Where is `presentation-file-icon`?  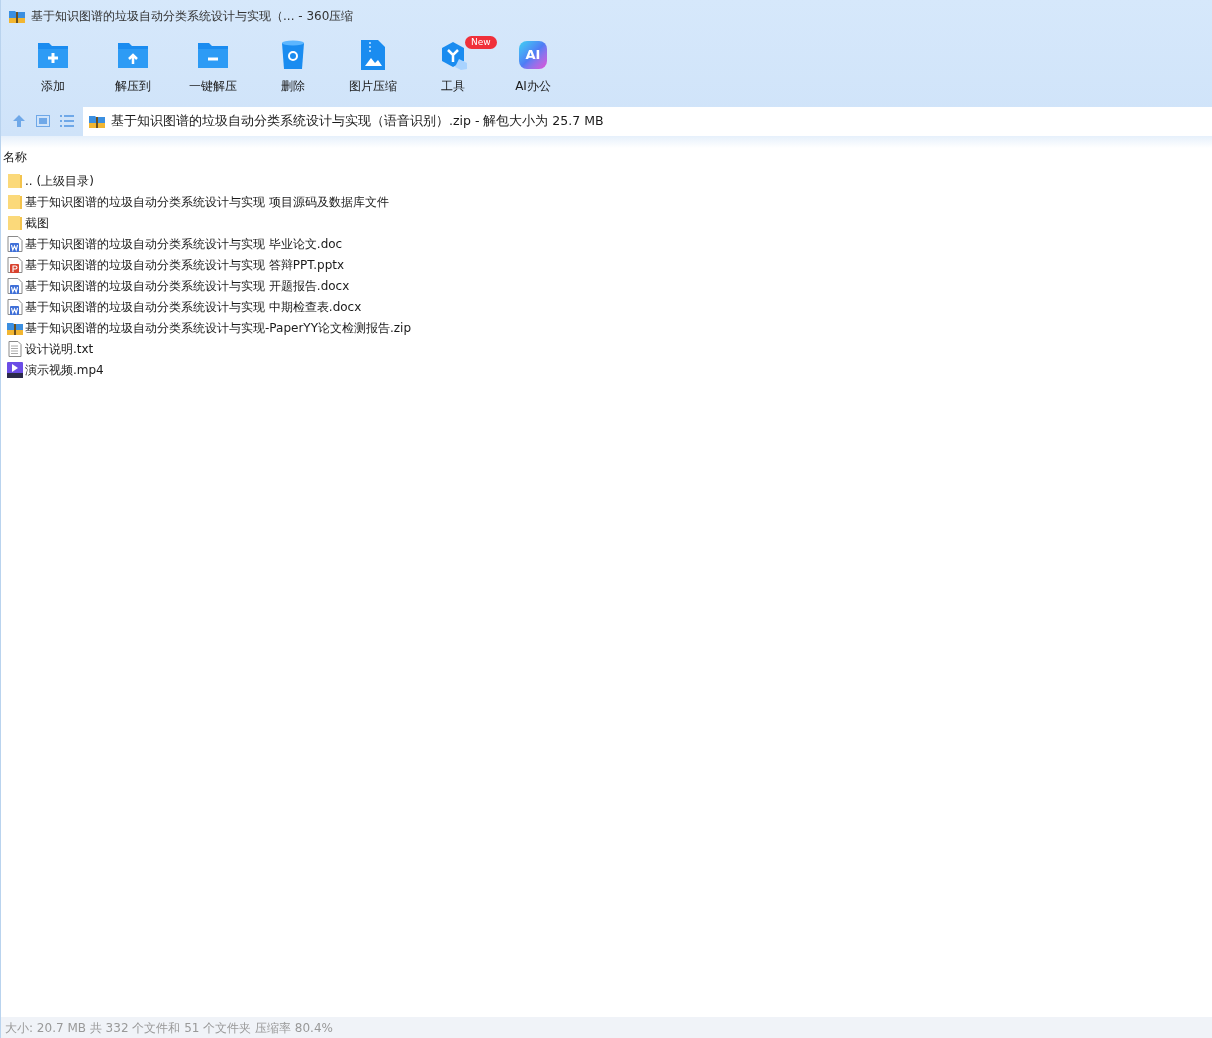
presentation-file-icon is located at coordinates (15, 264).